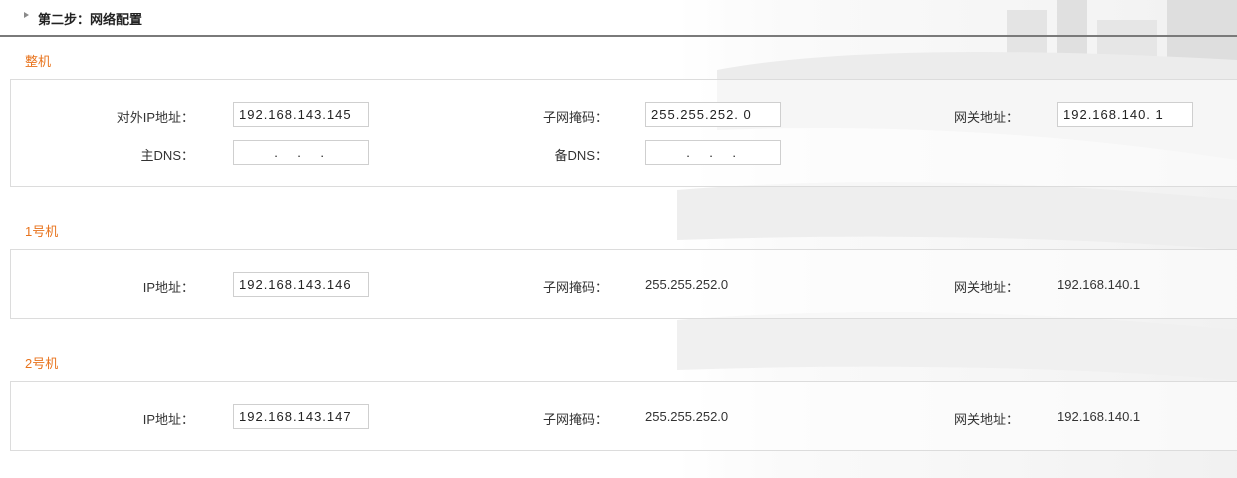 This screenshot has height=478, width=1237. What do you see at coordinates (575, 419) in the screenshot?
I see `unit2-mask-label: 子网掩码：` at bounding box center [575, 419].